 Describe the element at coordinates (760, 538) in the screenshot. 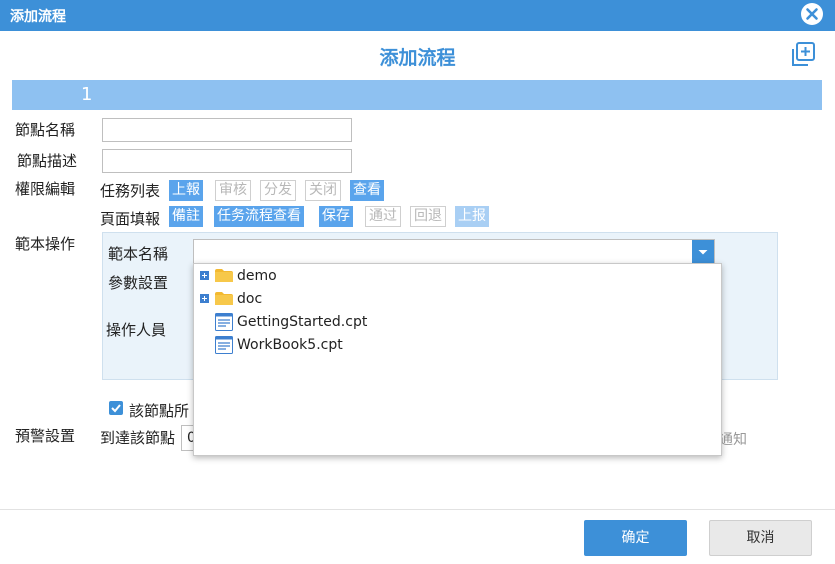

I see `cancel-button: 取消` at that location.